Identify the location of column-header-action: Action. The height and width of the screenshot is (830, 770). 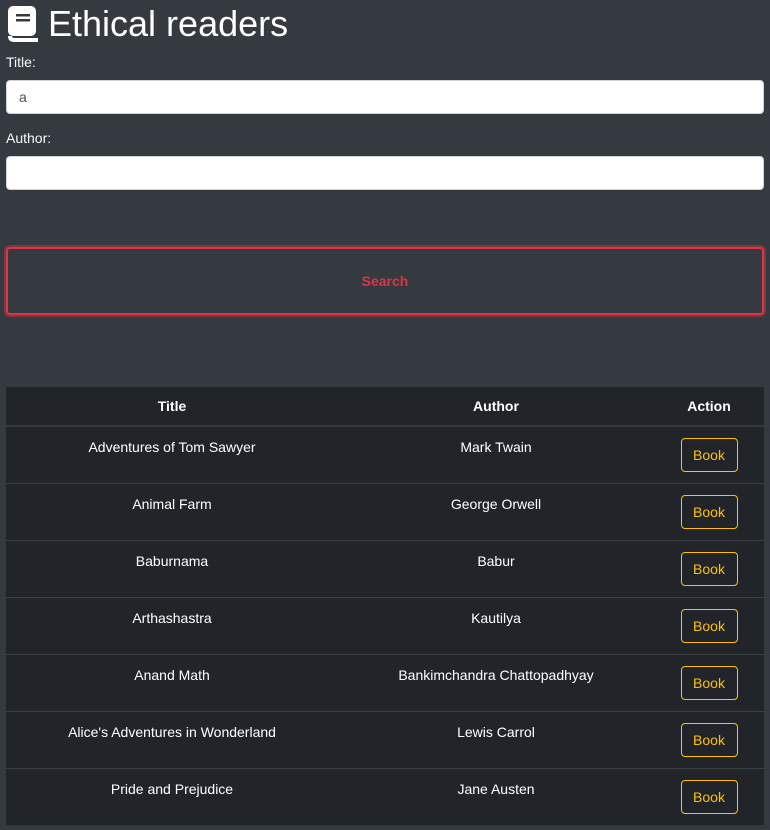
(709, 407).